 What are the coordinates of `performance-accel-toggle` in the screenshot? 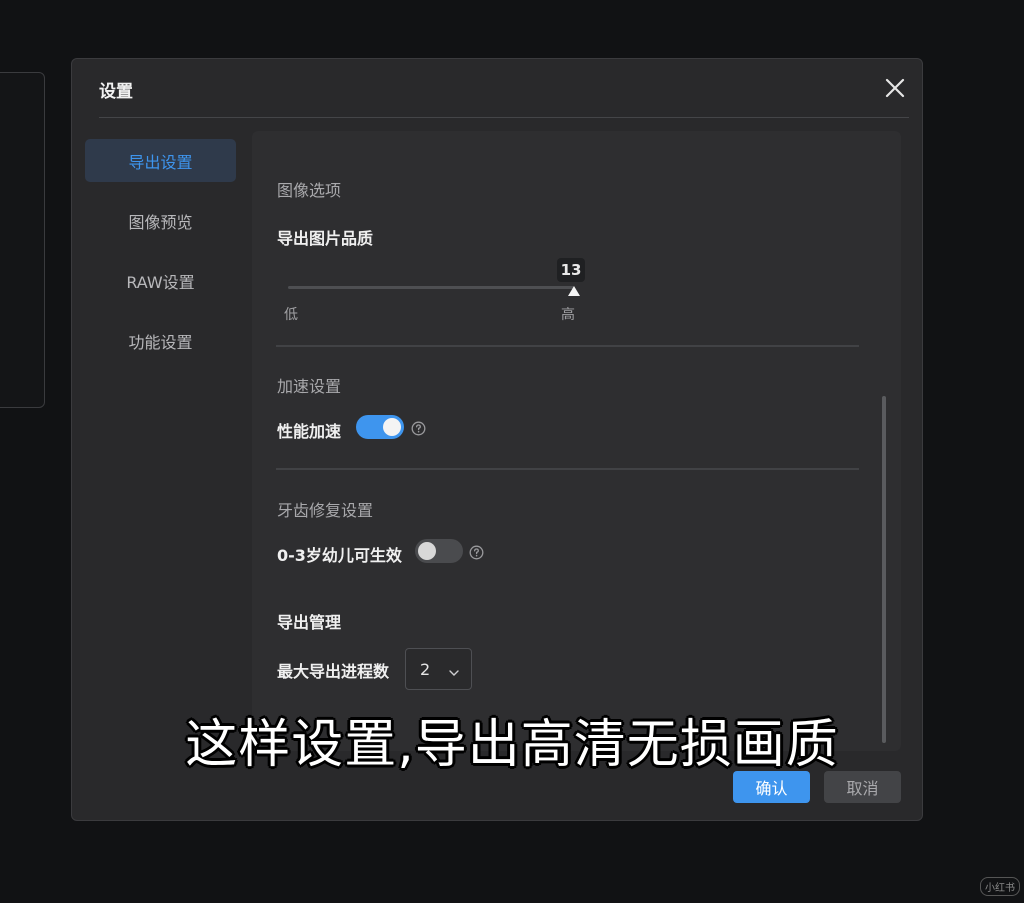 It's located at (380, 427).